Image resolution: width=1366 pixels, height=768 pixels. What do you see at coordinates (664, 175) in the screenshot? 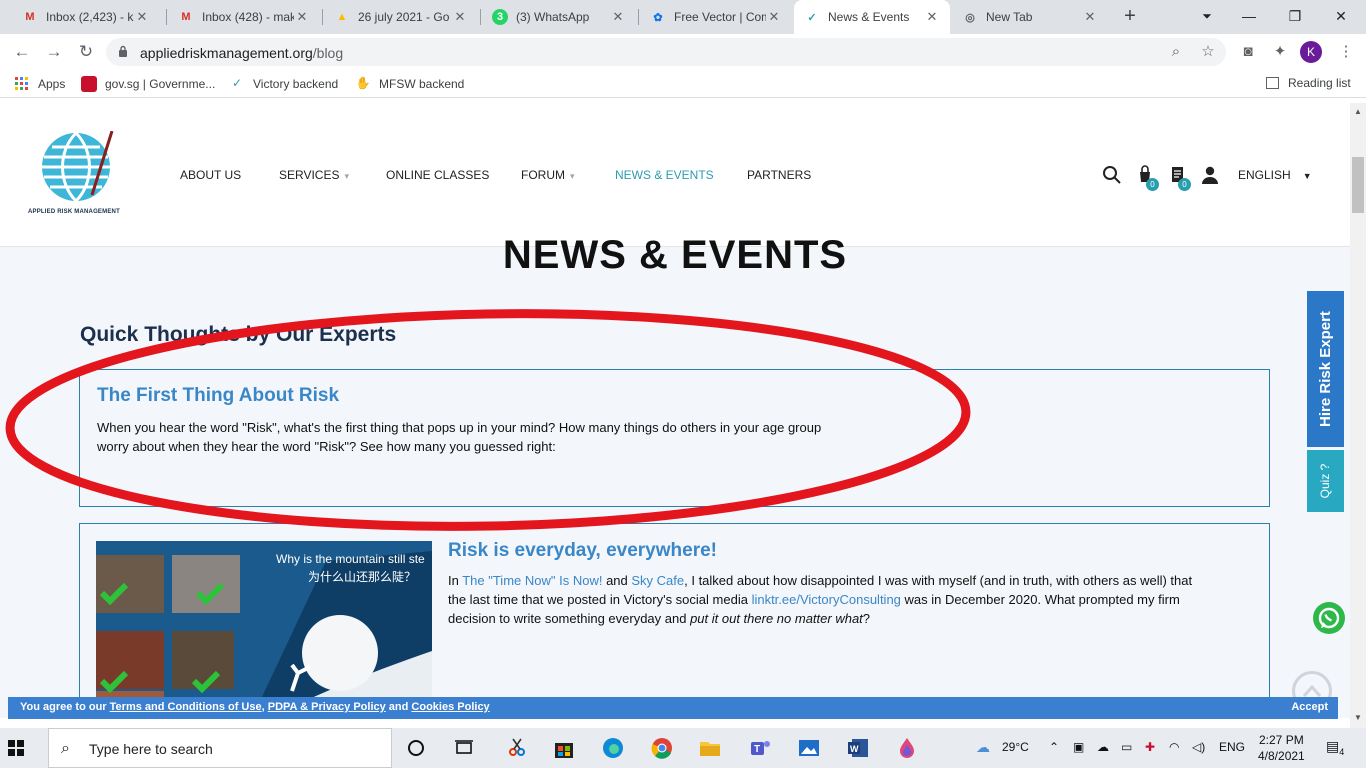
I see `nav-news-events: NEWS & EVENTS` at bounding box center [664, 175].